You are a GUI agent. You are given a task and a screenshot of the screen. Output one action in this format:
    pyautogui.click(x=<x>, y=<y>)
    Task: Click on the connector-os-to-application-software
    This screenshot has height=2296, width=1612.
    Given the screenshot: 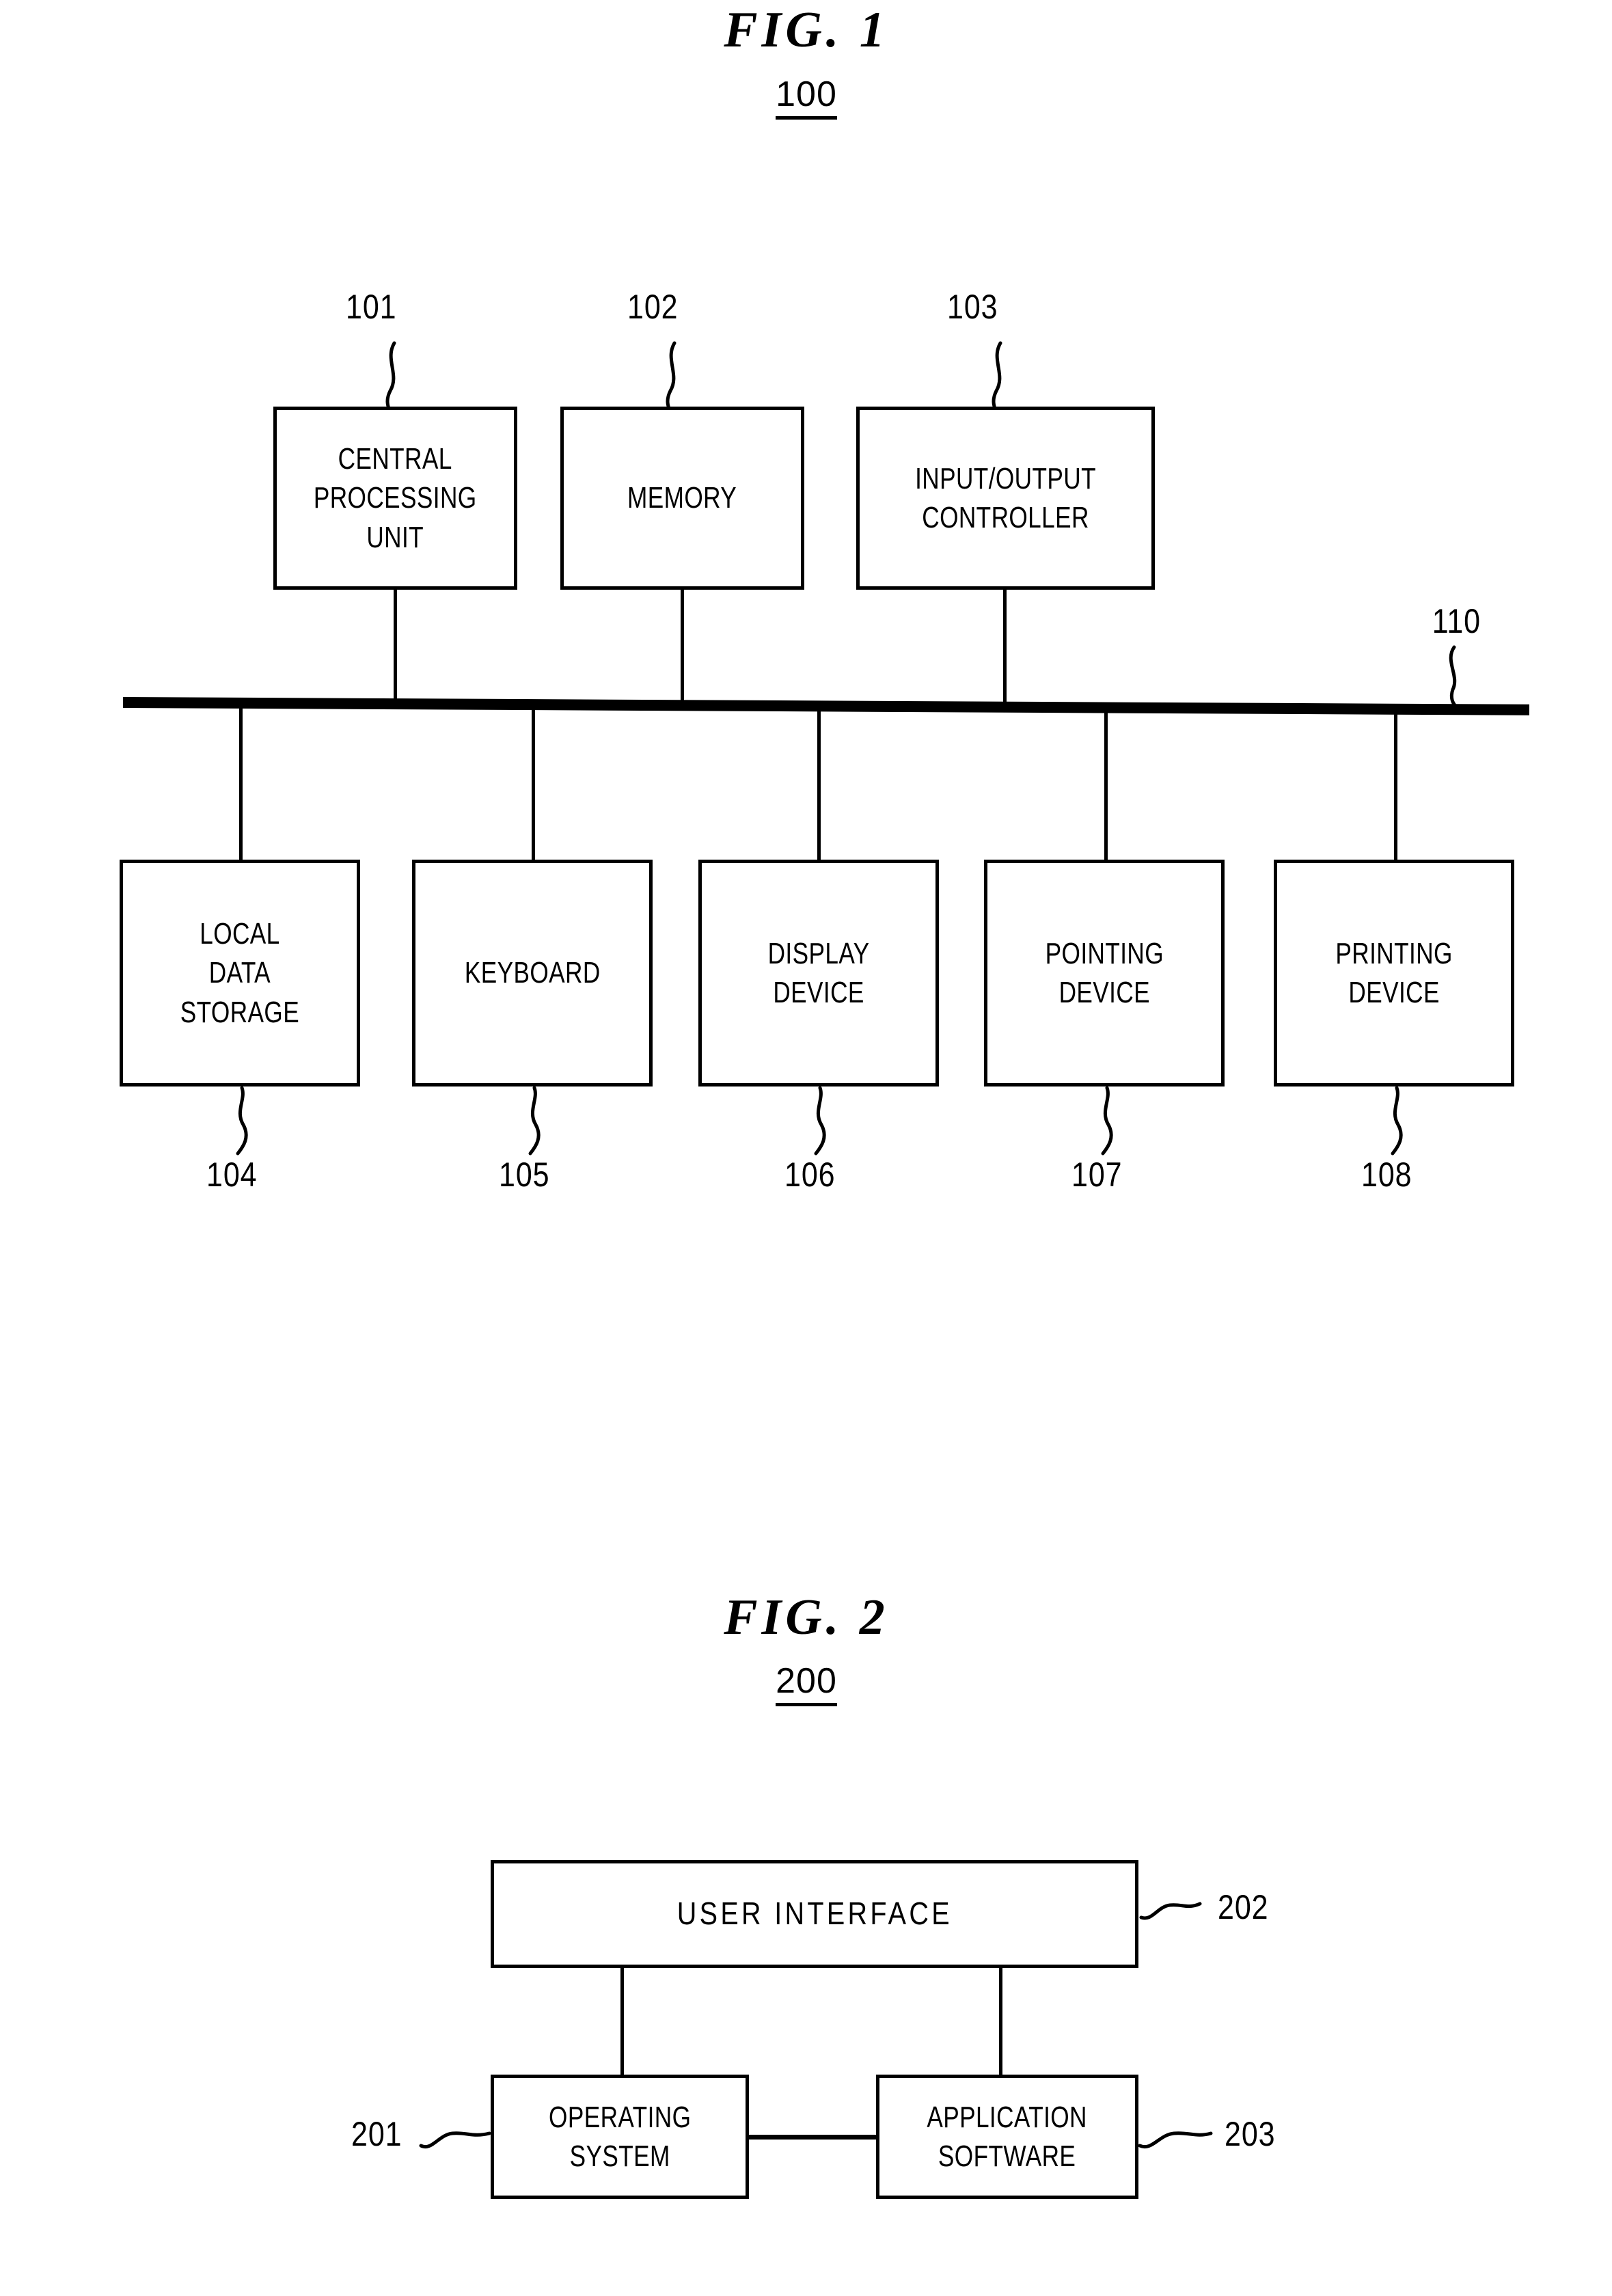 What is the action you would take?
    pyautogui.click(x=812, y=2137)
    